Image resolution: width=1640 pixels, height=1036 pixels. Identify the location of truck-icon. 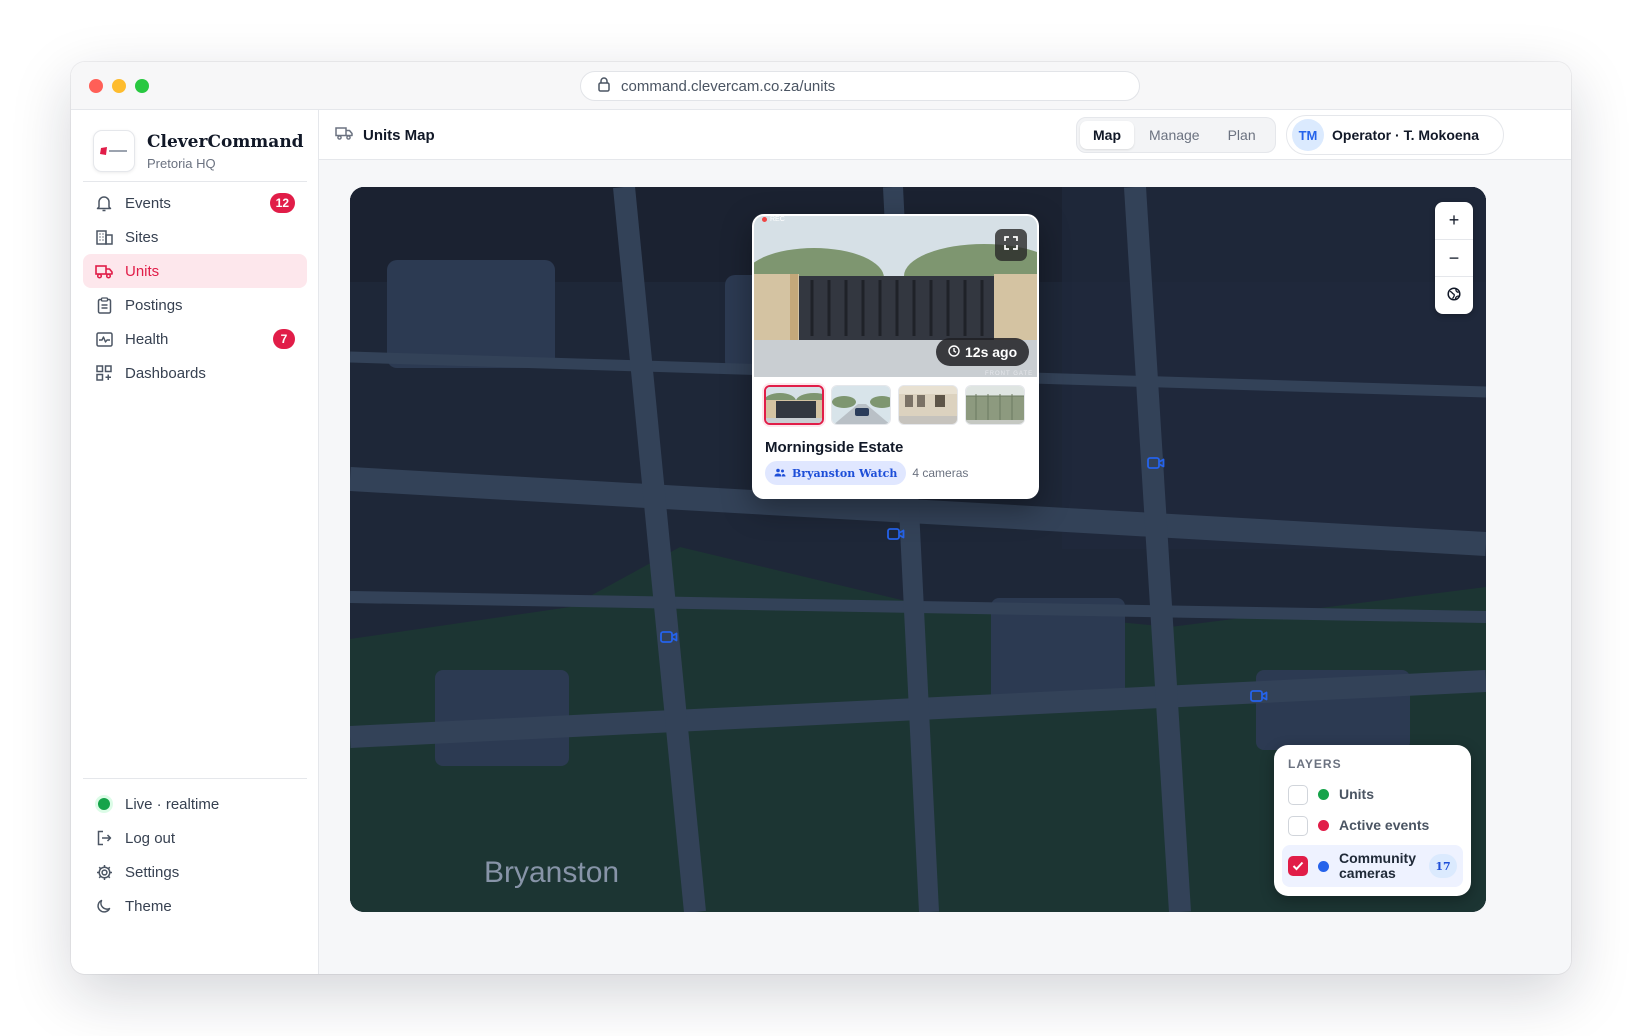
(104, 271).